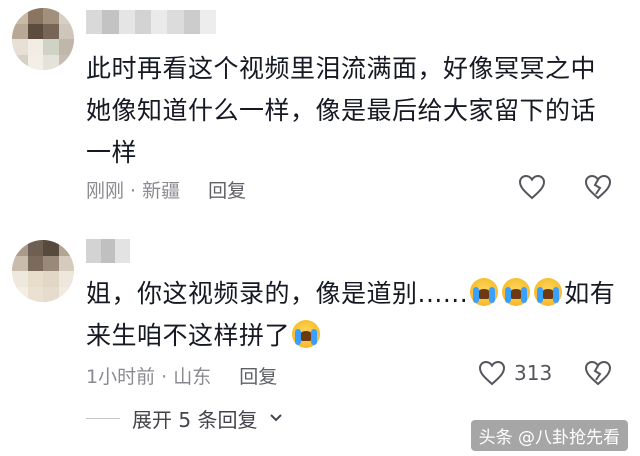  I want to click on comment-meta: 刚刚 · 新疆 回复, so click(166, 189).